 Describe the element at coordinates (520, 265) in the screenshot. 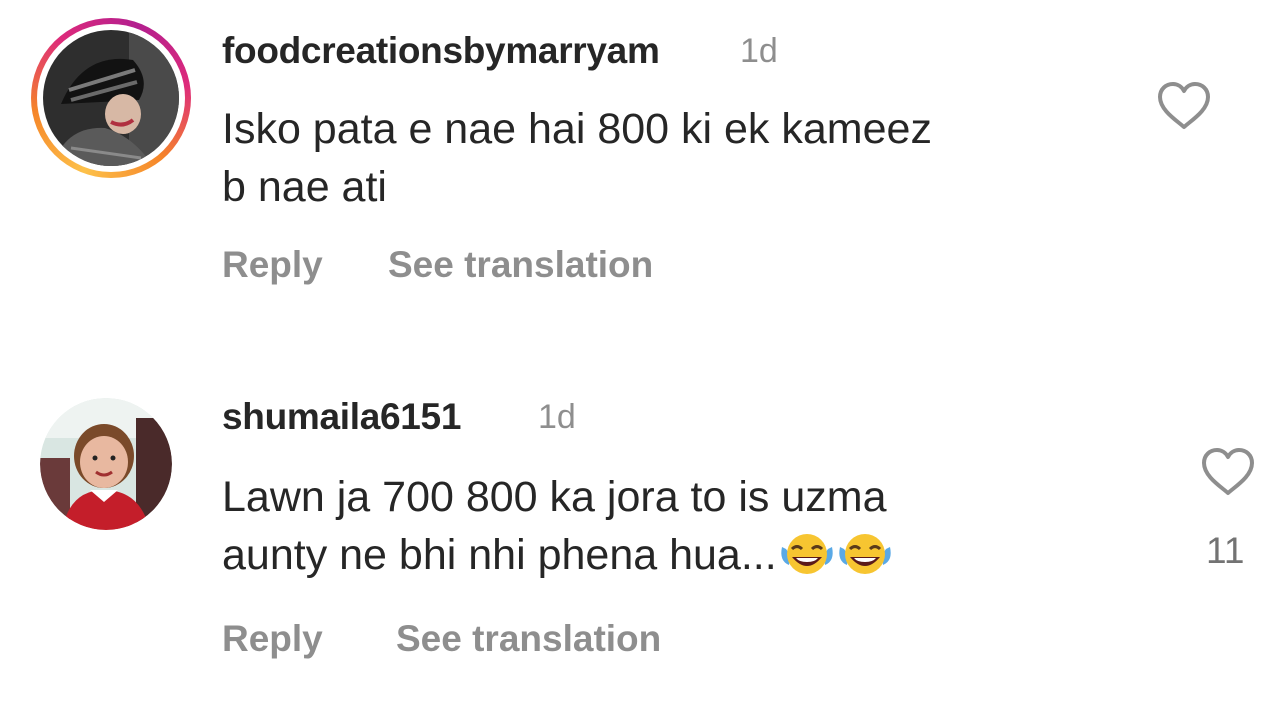

I see `comment-1-see-translation-button: See translation` at that location.